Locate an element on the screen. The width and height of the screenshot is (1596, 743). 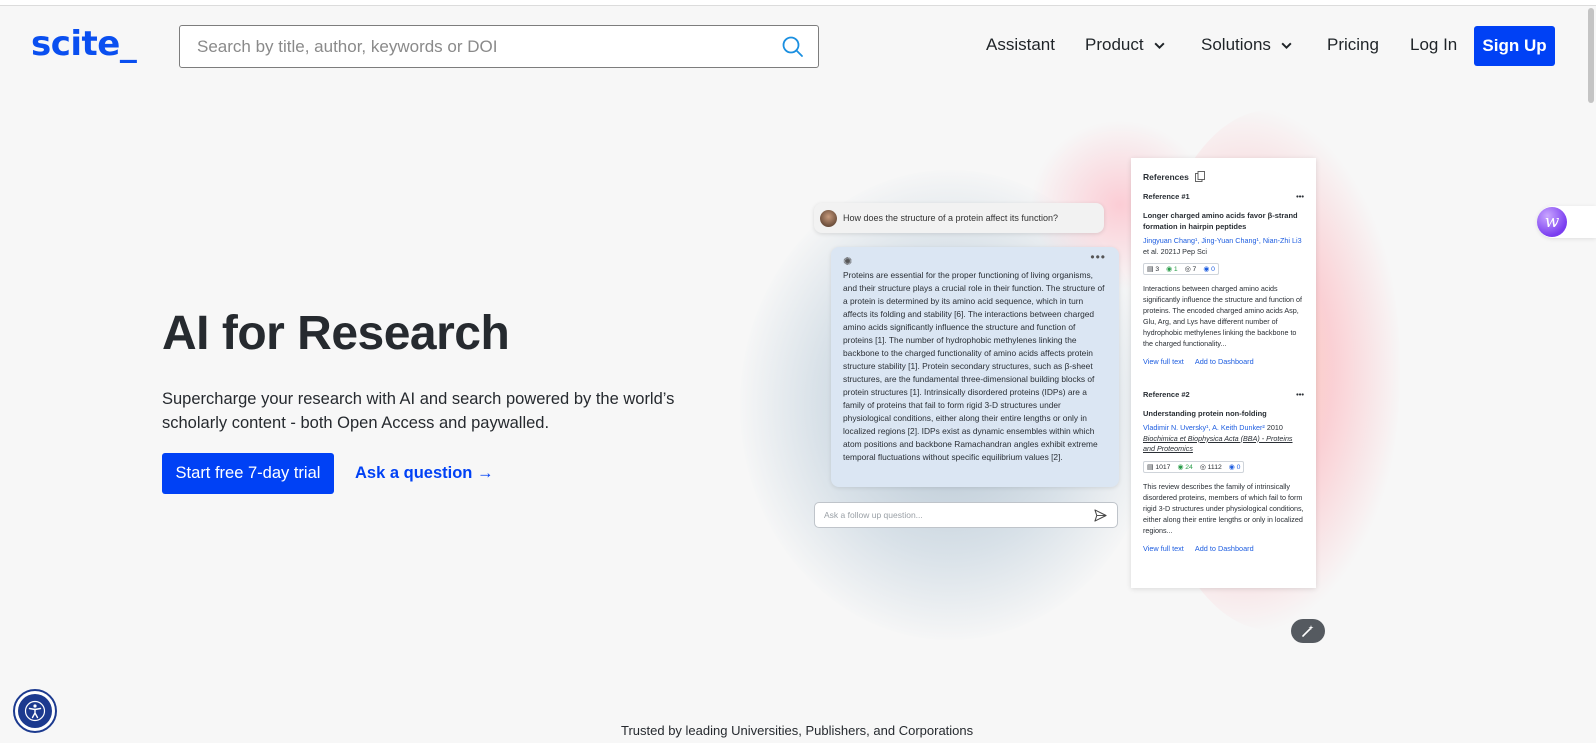
nav-login: Log In is located at coordinates (1433, 45).